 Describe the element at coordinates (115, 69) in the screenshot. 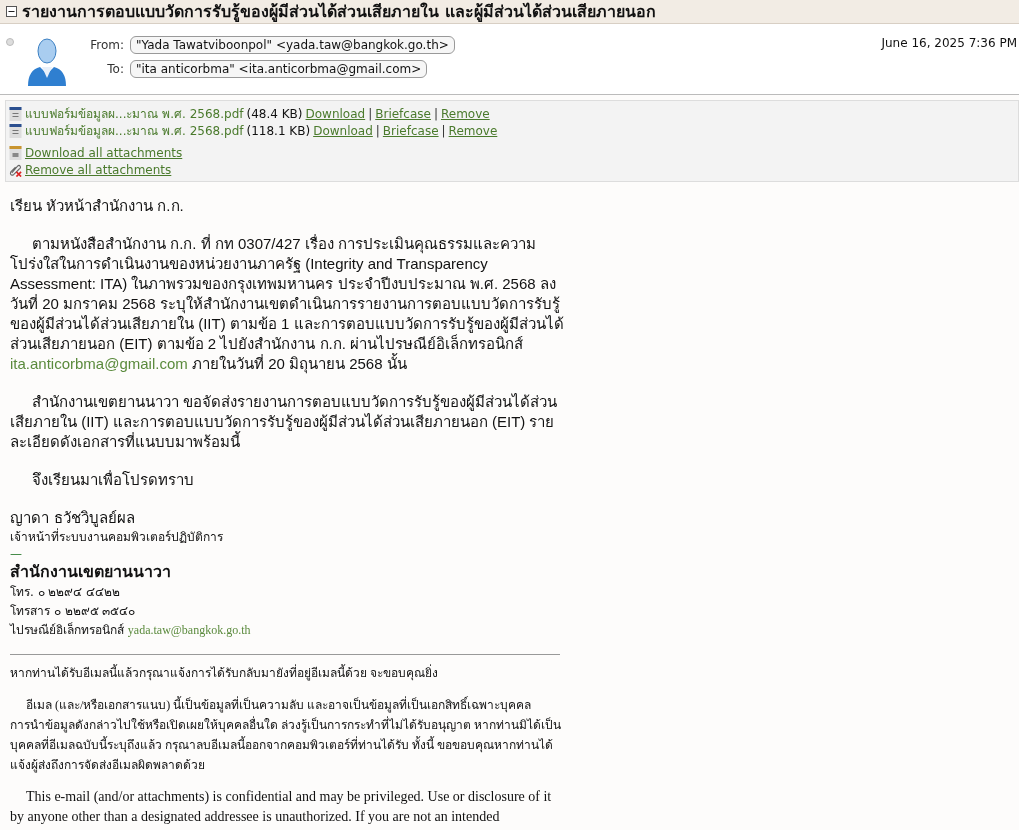

I see `to-label: To:` at that location.